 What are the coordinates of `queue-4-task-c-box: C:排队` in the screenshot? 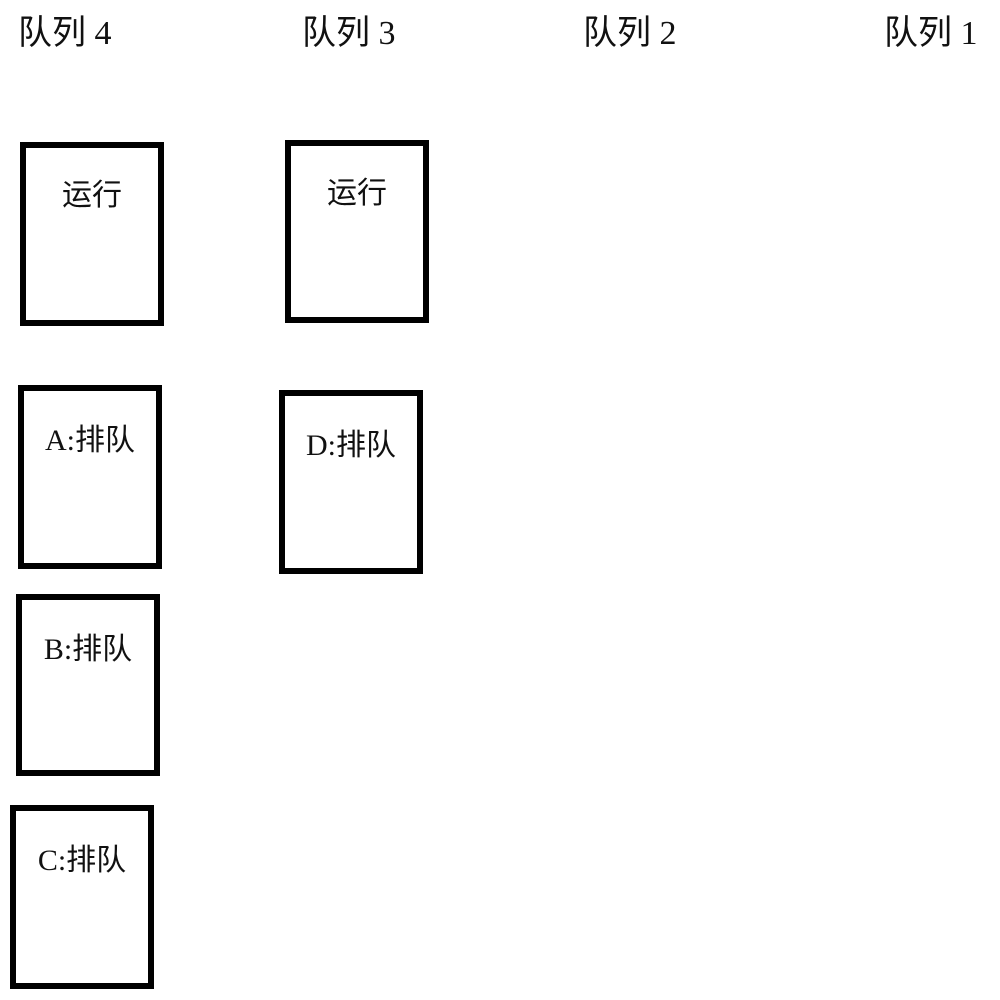 It's located at (82, 897).